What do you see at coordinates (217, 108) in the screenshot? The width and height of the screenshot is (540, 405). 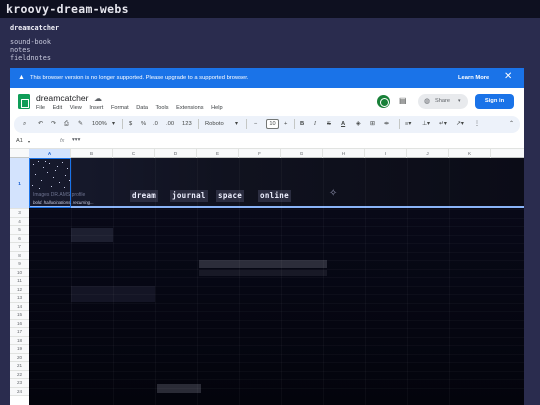 I see `menu-help: Help` at bounding box center [217, 108].